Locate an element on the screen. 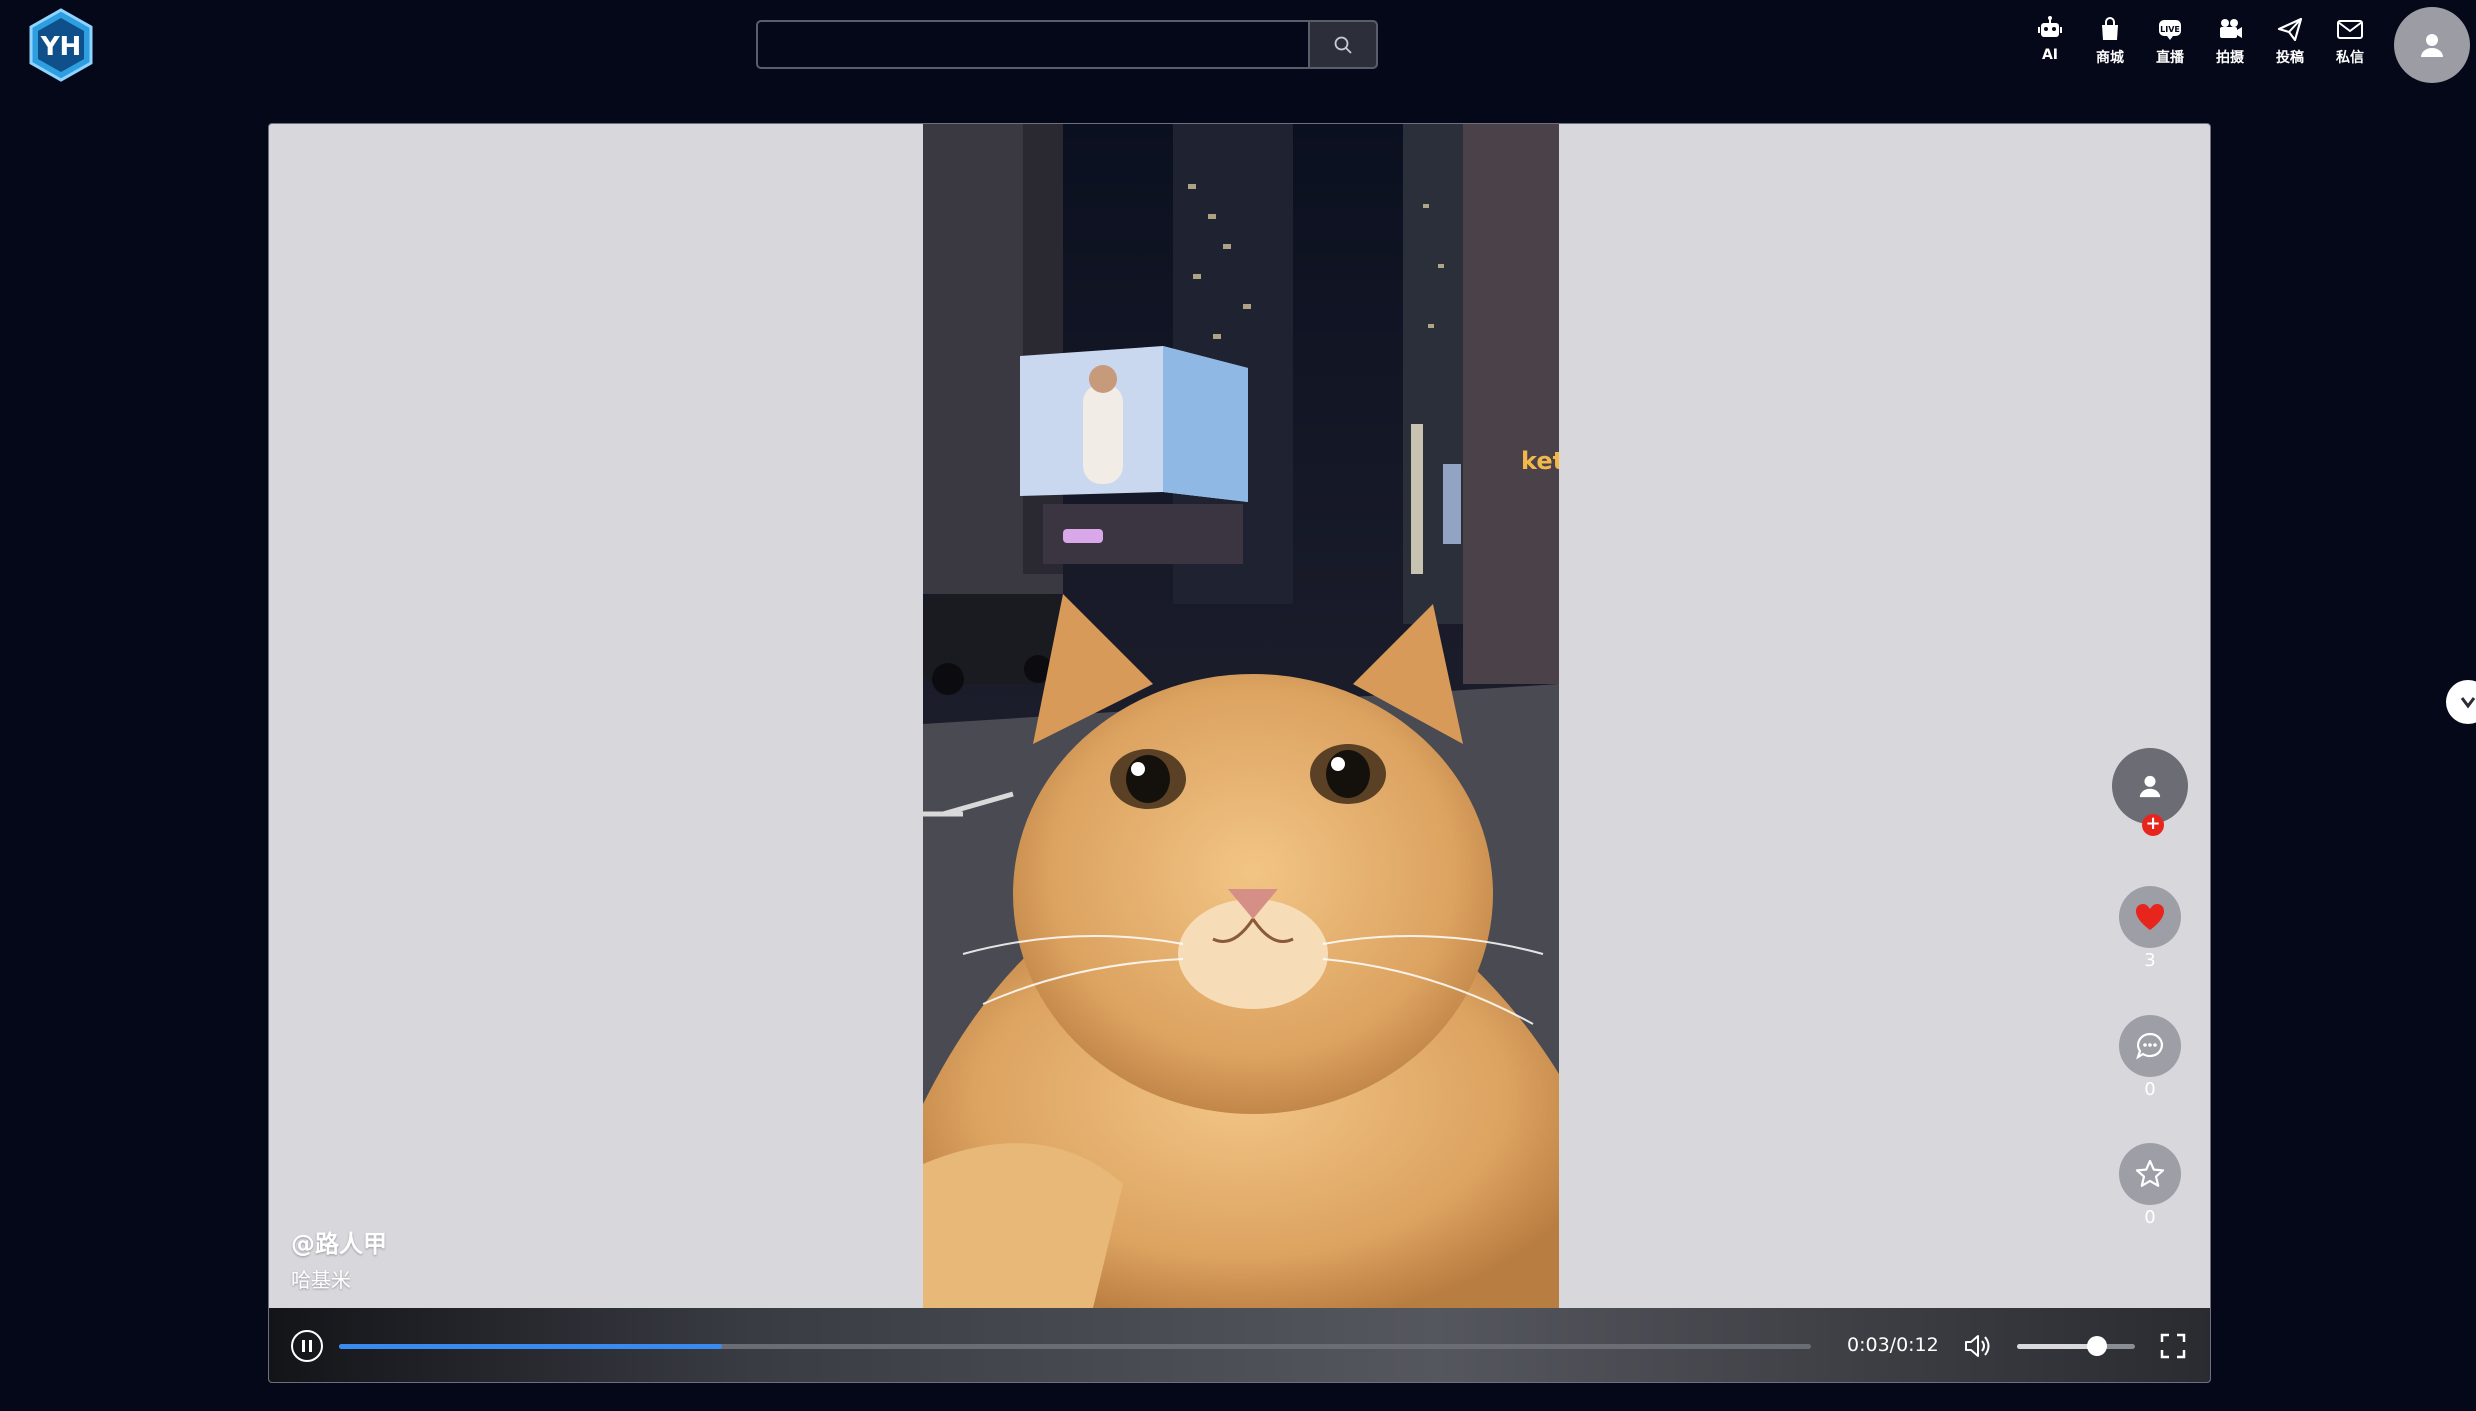 This screenshot has width=2476, height=1411. like-button is located at coordinates (2150, 917).